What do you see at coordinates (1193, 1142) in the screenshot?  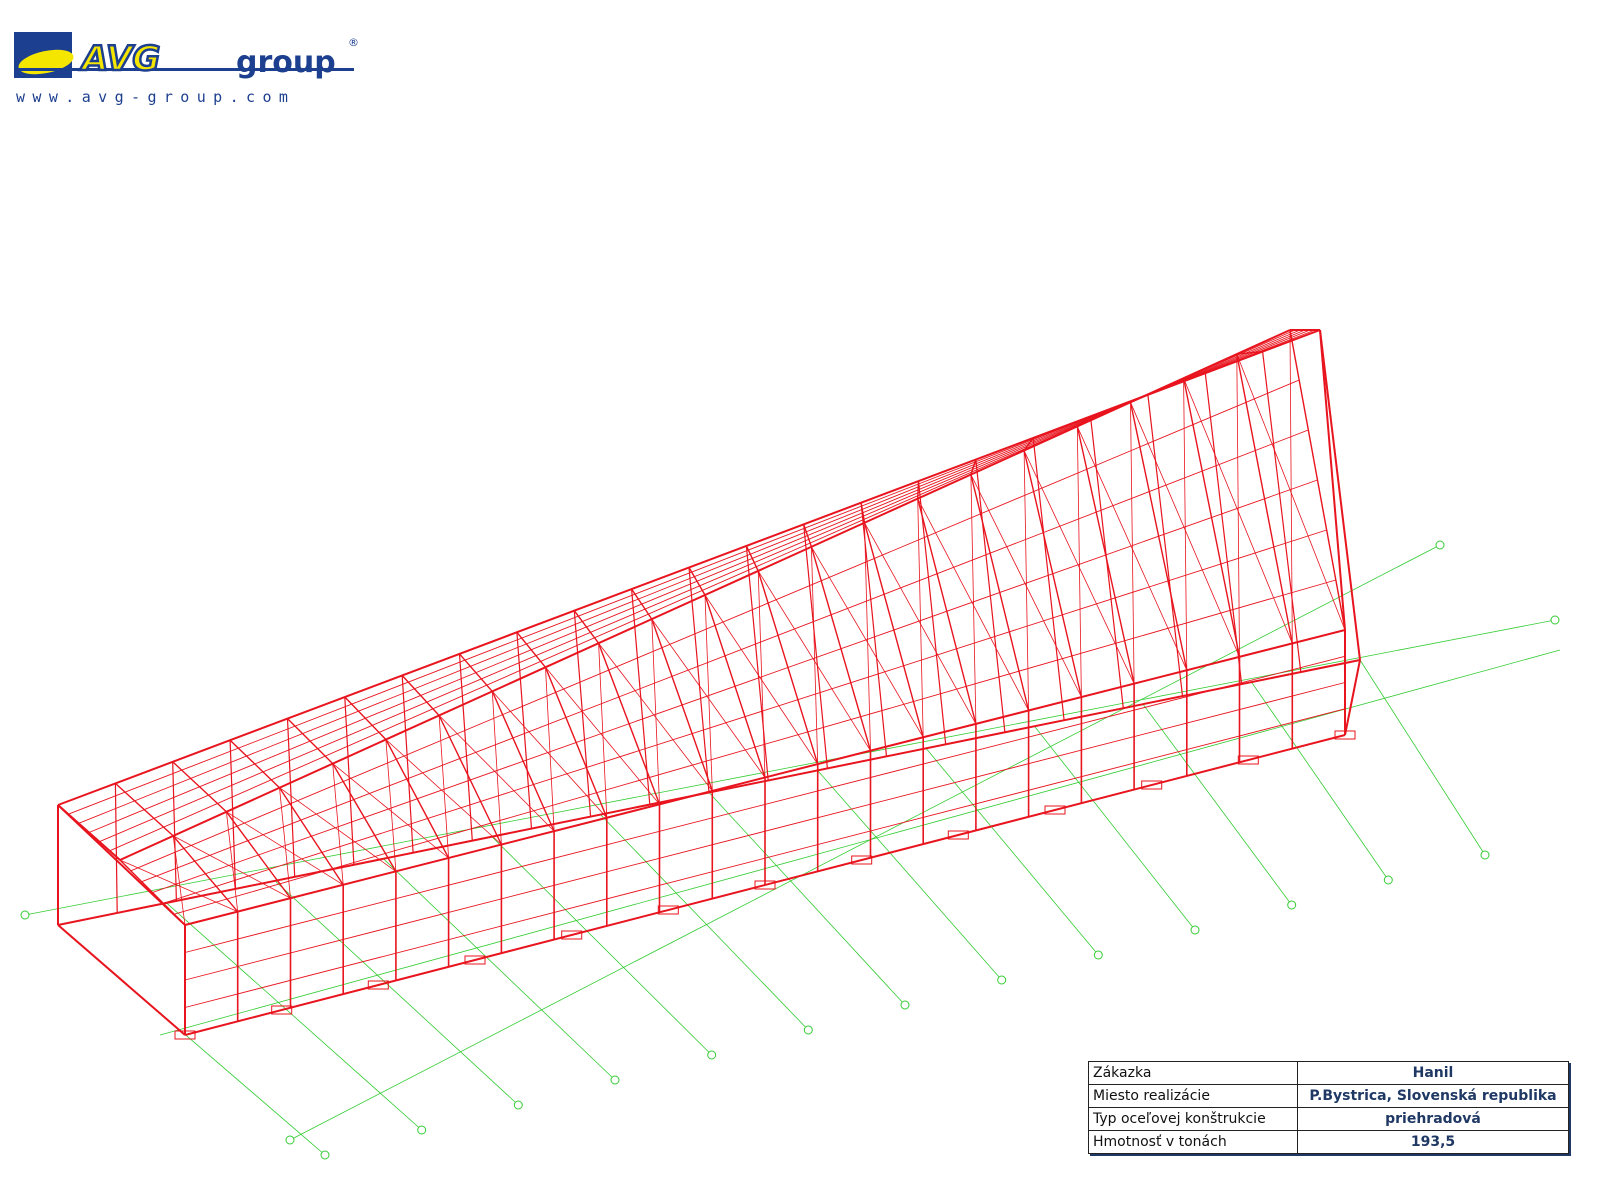 I see `weight-label: Hmotnosť v tonách` at bounding box center [1193, 1142].